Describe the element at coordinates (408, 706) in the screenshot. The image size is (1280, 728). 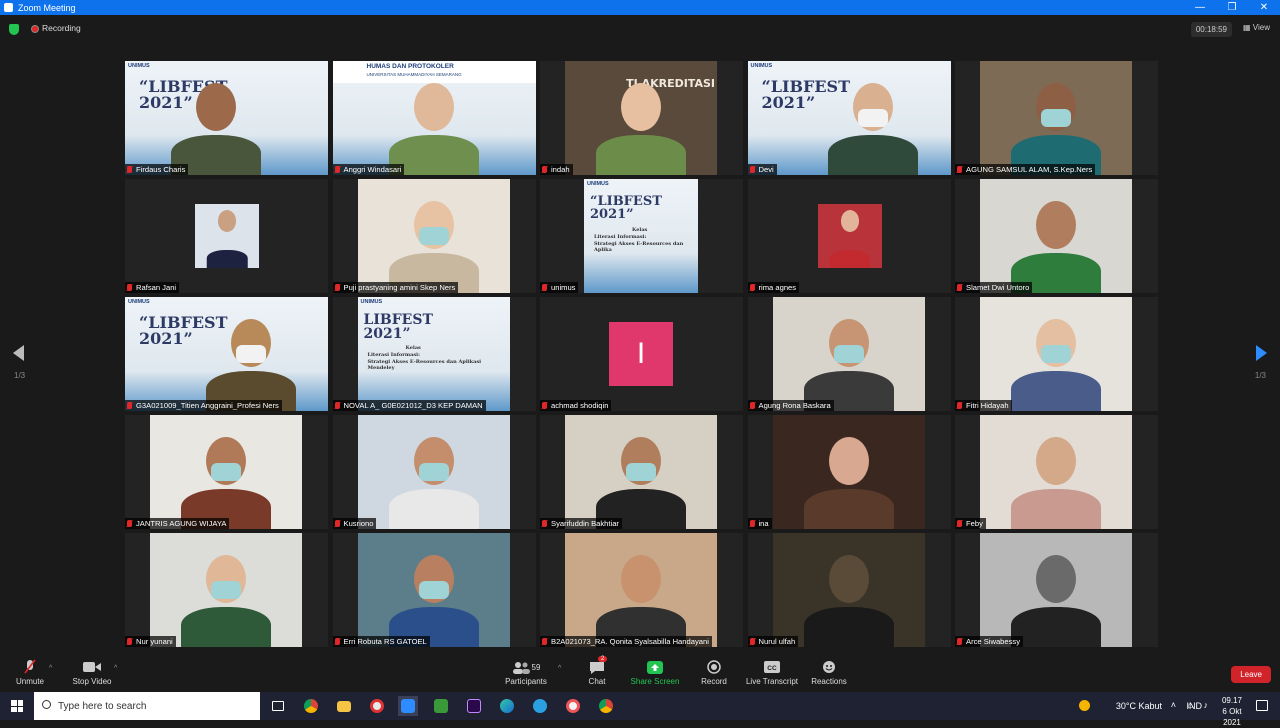
I see `zoom-taskbar-icon` at that location.